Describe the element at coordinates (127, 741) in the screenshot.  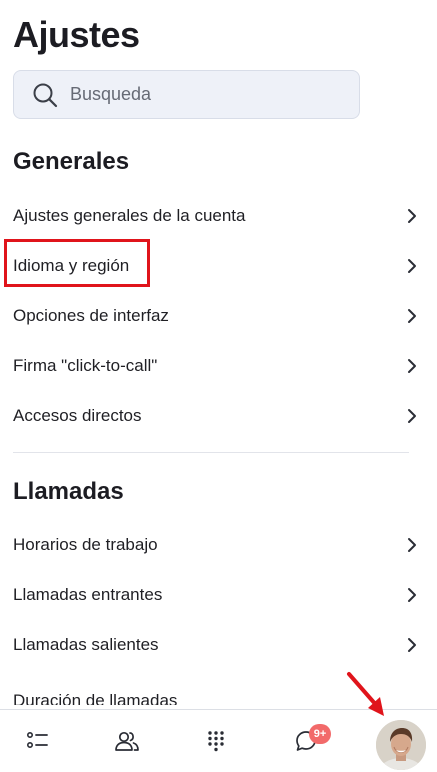
I see `contacts-icon` at that location.